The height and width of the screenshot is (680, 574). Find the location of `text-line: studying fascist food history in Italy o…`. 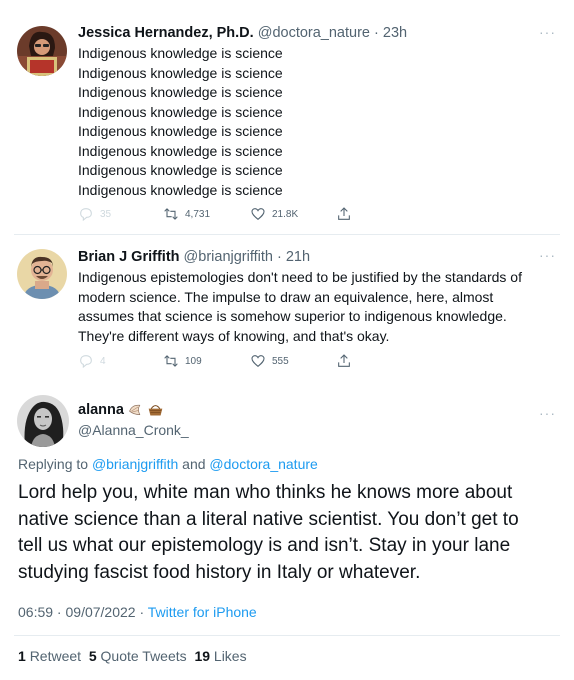

text-line: studying fascist food history in Italy o… is located at coordinates (219, 572).